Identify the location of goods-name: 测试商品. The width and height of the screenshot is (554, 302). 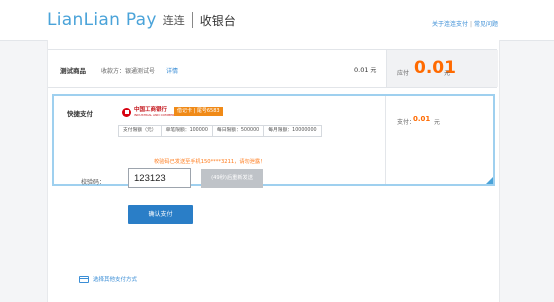
(73, 71).